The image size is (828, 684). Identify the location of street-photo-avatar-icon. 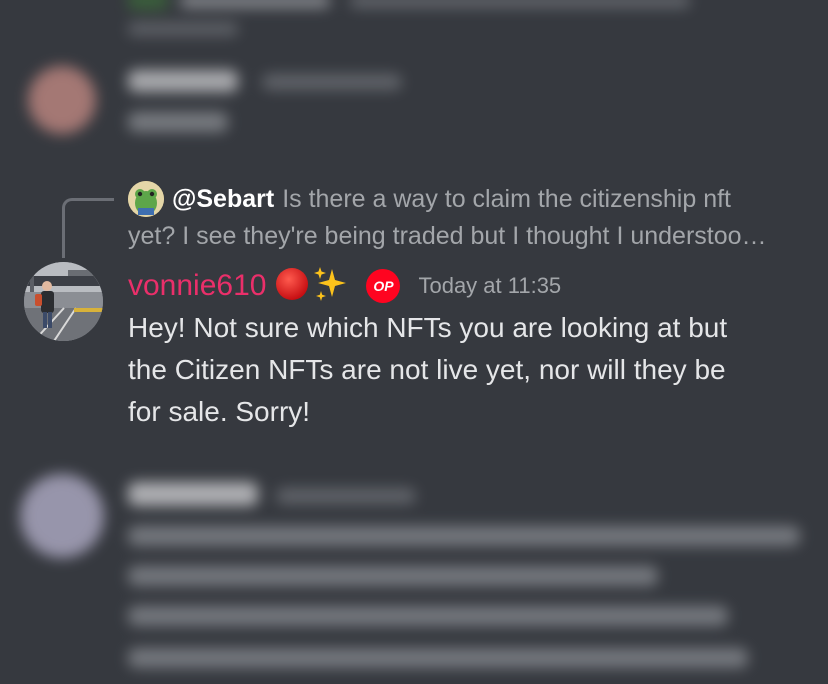
(63, 301).